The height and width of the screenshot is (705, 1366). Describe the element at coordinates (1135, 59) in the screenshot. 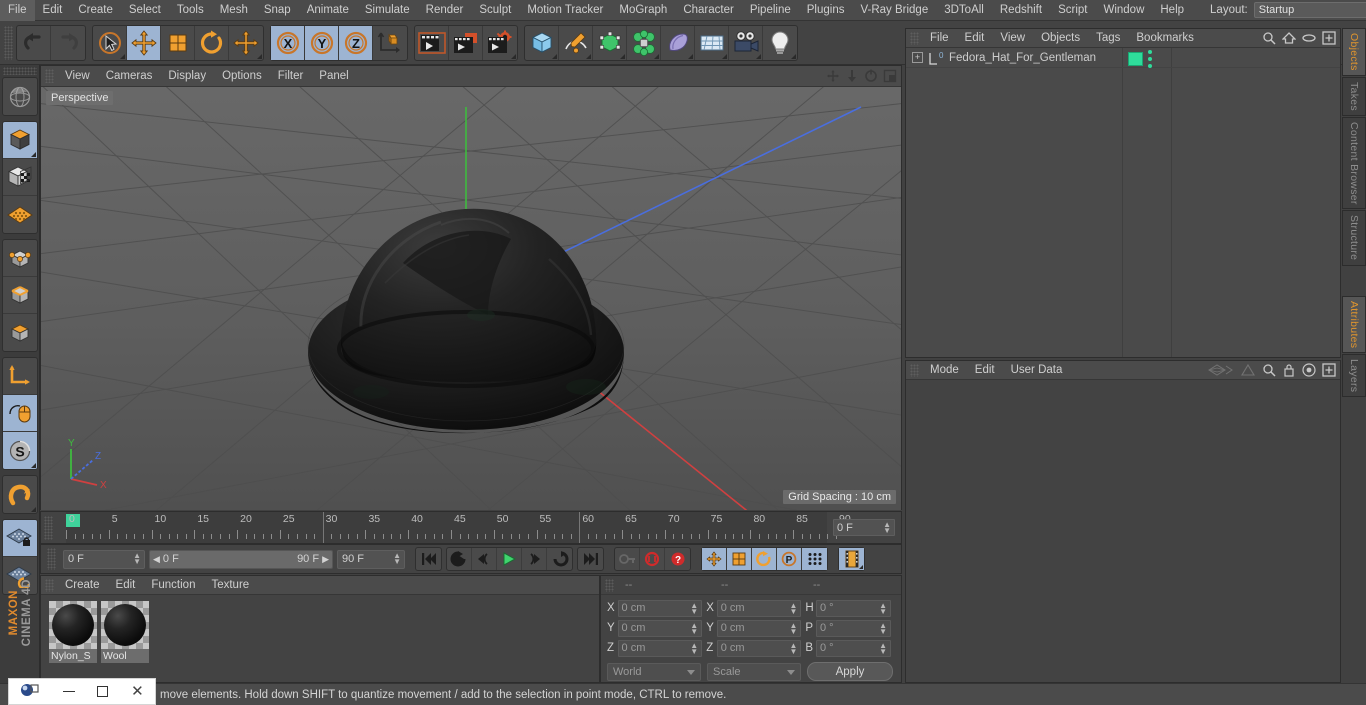

I see `material-tag-icon` at that location.